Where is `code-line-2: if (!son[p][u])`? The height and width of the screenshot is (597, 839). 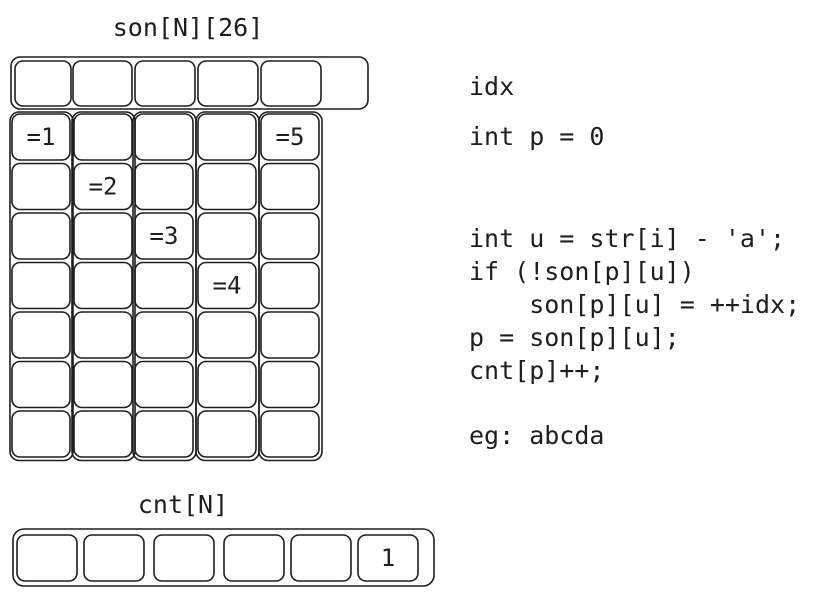 code-line-2: if (!son[p][u]) is located at coordinates (582, 271).